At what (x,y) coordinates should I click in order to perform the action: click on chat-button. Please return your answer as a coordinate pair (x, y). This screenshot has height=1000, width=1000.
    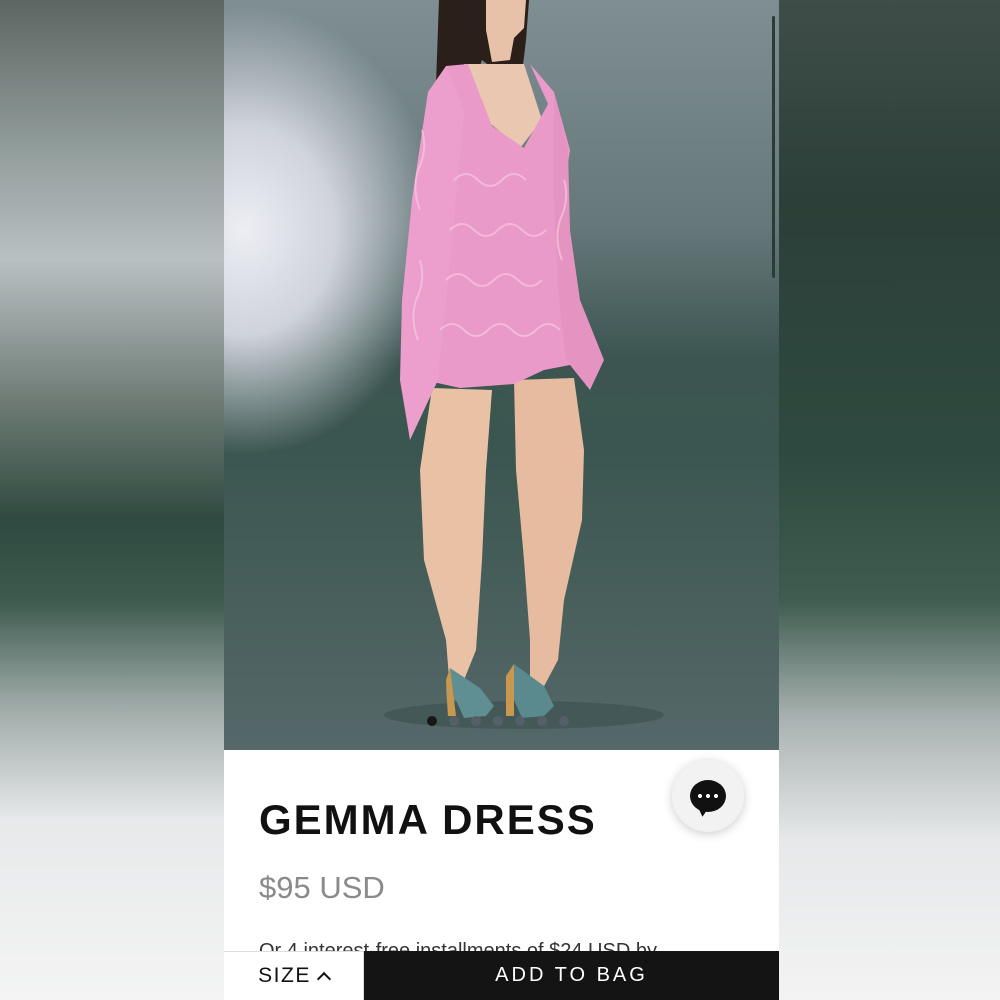
    Looking at the image, I should click on (708, 796).